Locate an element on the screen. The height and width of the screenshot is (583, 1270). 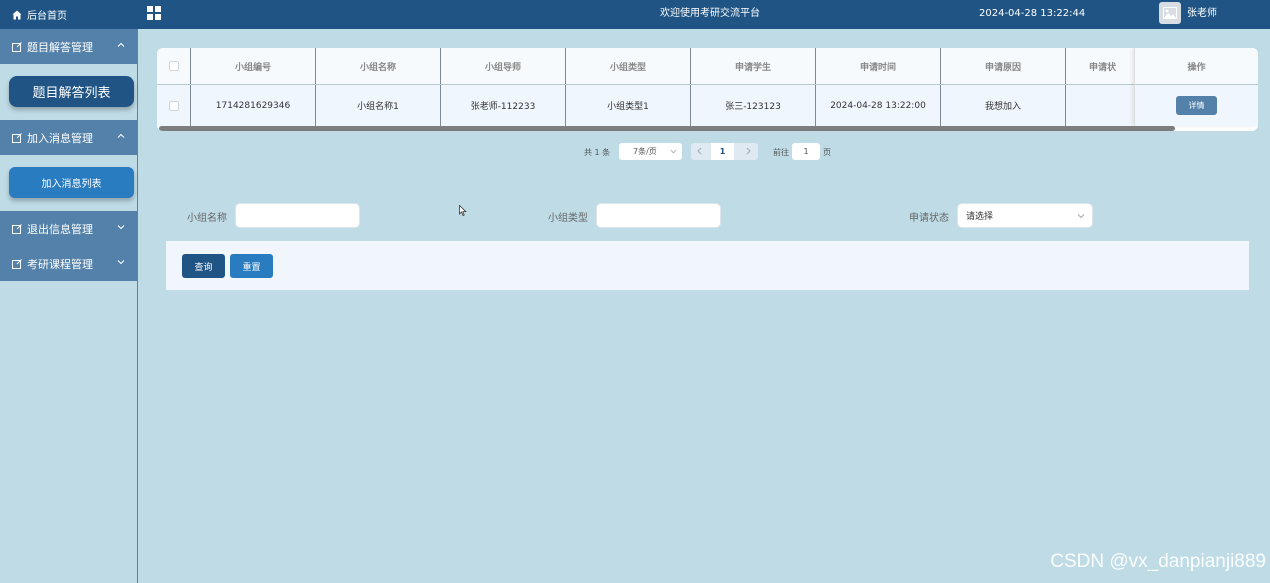
row-checkbox is located at coordinates (173, 105).